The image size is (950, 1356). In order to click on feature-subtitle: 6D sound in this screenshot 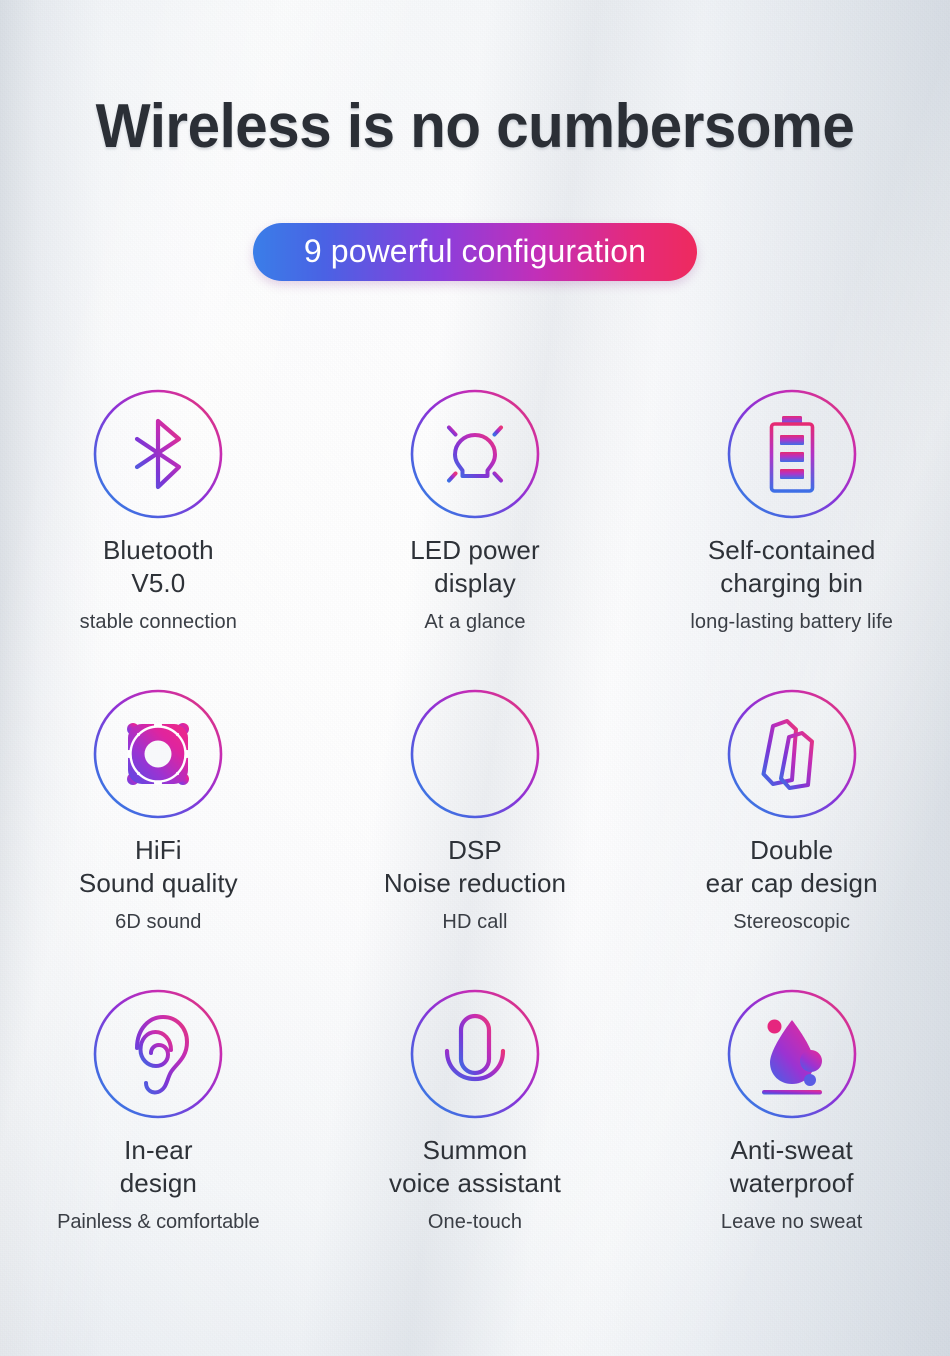, I will do `click(158, 921)`.